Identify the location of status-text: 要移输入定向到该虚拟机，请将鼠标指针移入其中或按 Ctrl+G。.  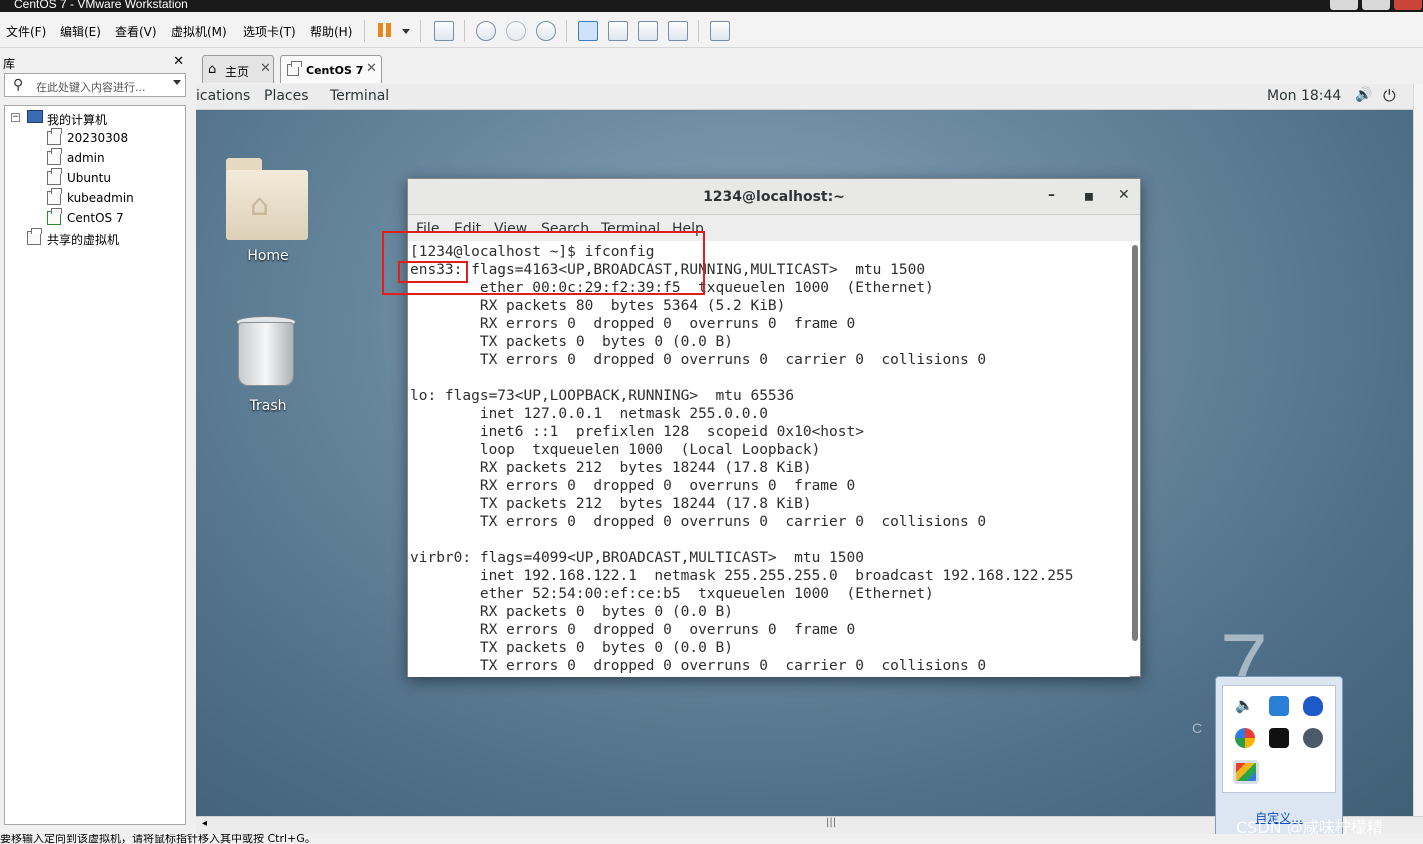
(158, 839).